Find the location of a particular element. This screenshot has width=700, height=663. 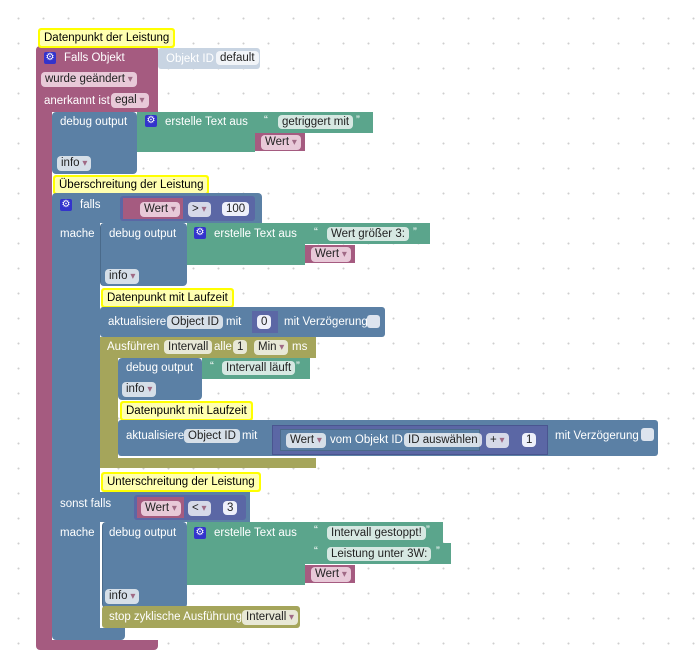

text-field: Intervall gestoppt! is located at coordinates (376, 533).